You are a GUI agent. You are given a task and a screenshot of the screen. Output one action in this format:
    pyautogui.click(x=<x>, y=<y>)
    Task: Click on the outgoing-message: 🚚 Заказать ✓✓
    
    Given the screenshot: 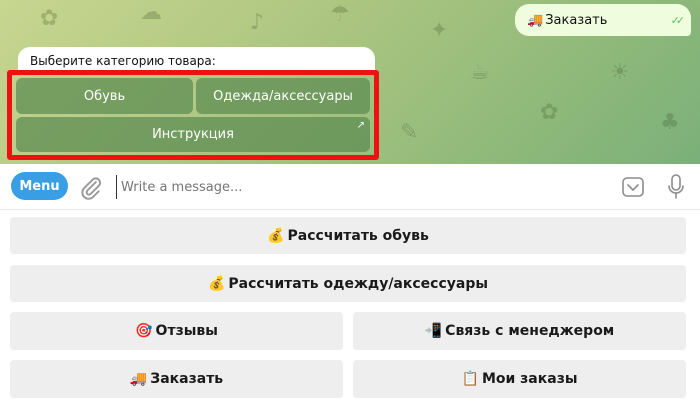 What is the action you would take?
    pyautogui.click(x=603, y=20)
    